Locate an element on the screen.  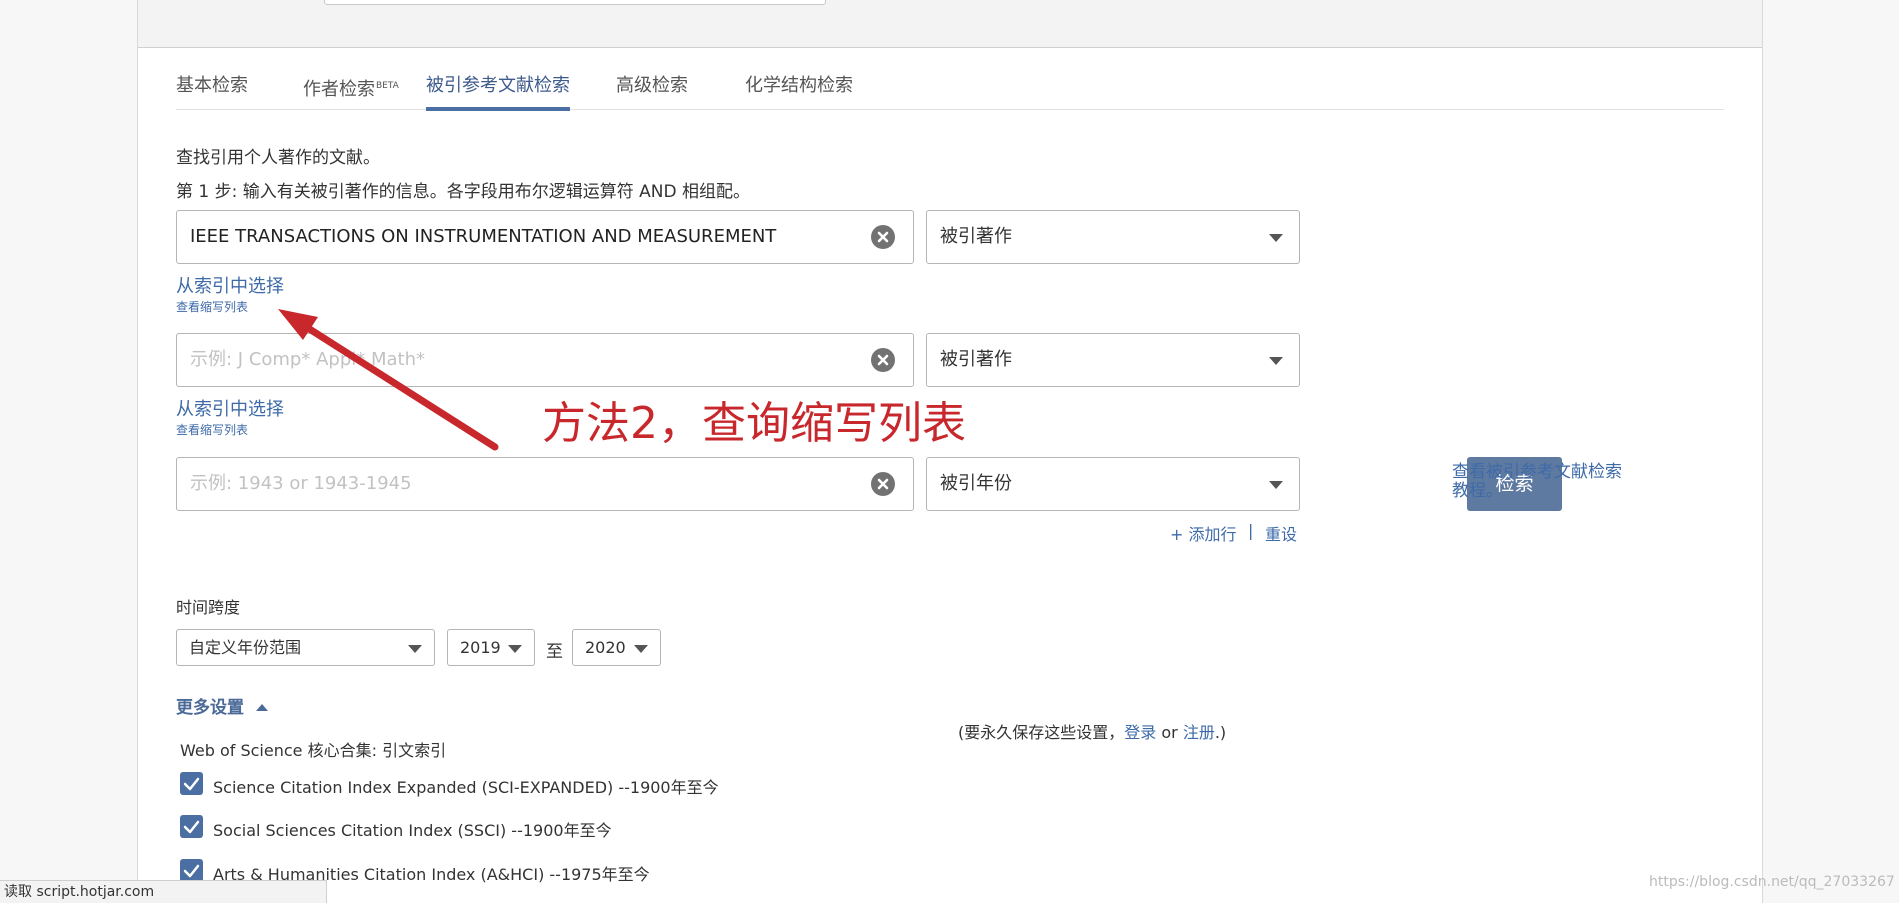
annotation-text: 方法2，查询缩写列表 is located at coordinates (754, 423).